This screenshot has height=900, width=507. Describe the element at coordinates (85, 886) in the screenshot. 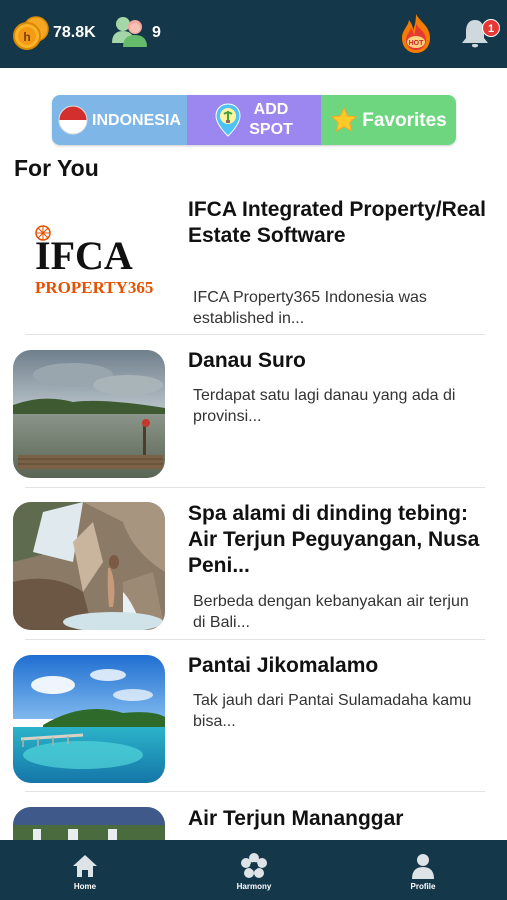

I see `nav-home-label: Home` at that location.